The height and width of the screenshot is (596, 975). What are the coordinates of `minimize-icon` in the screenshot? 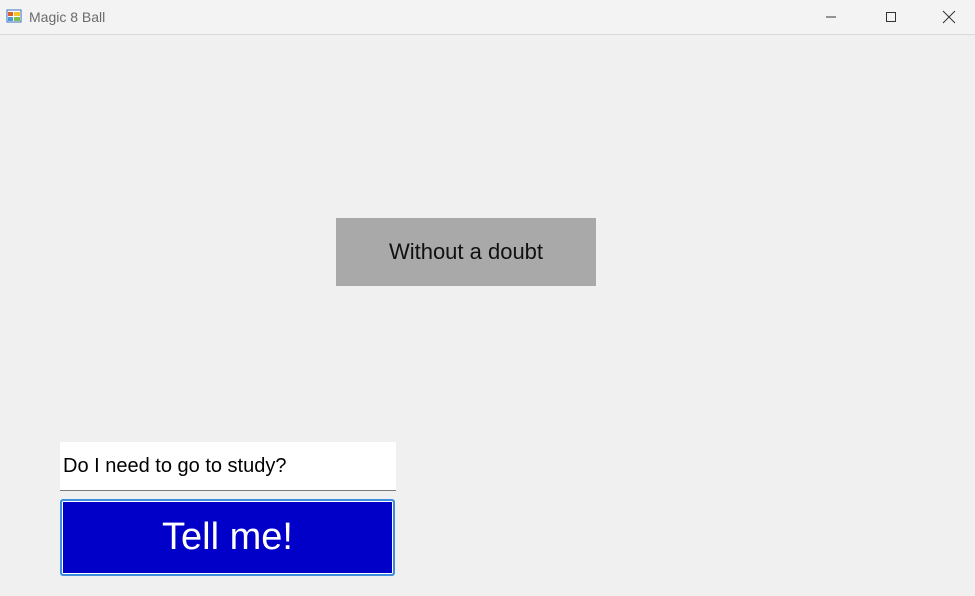 It's located at (831, 17).